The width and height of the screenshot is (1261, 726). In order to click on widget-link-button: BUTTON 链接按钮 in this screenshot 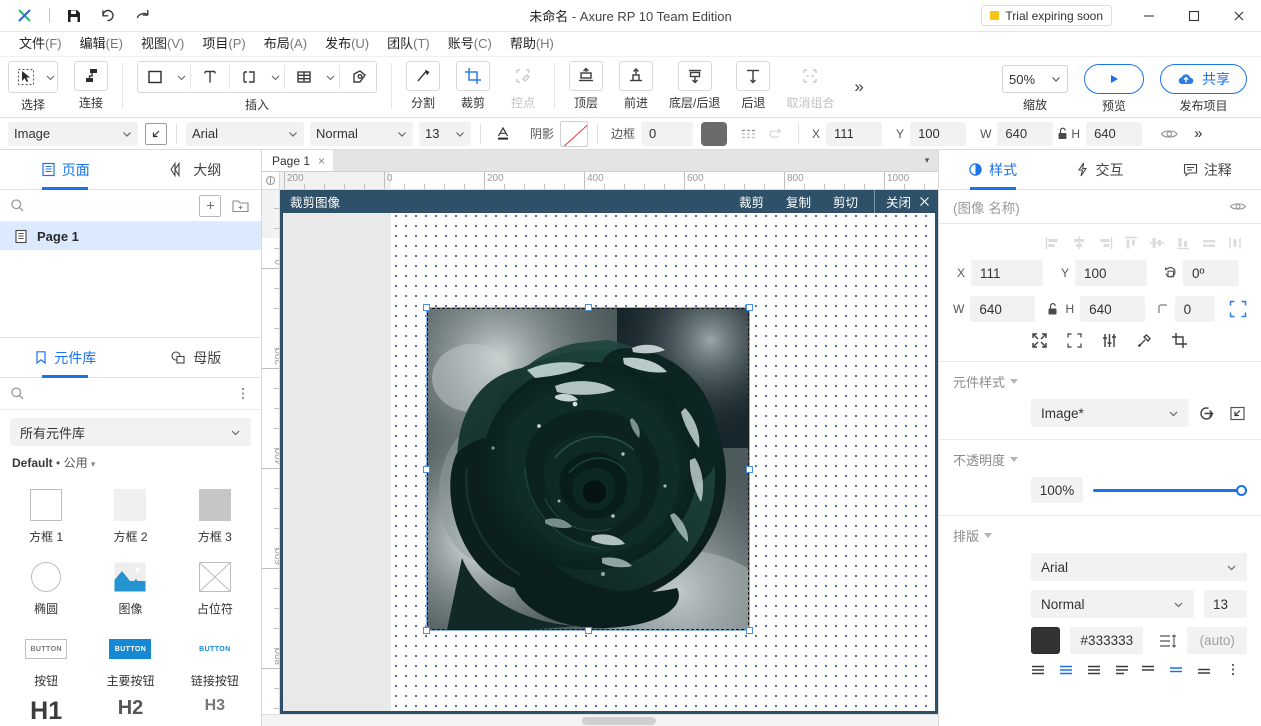, I will do `click(215, 661)`.